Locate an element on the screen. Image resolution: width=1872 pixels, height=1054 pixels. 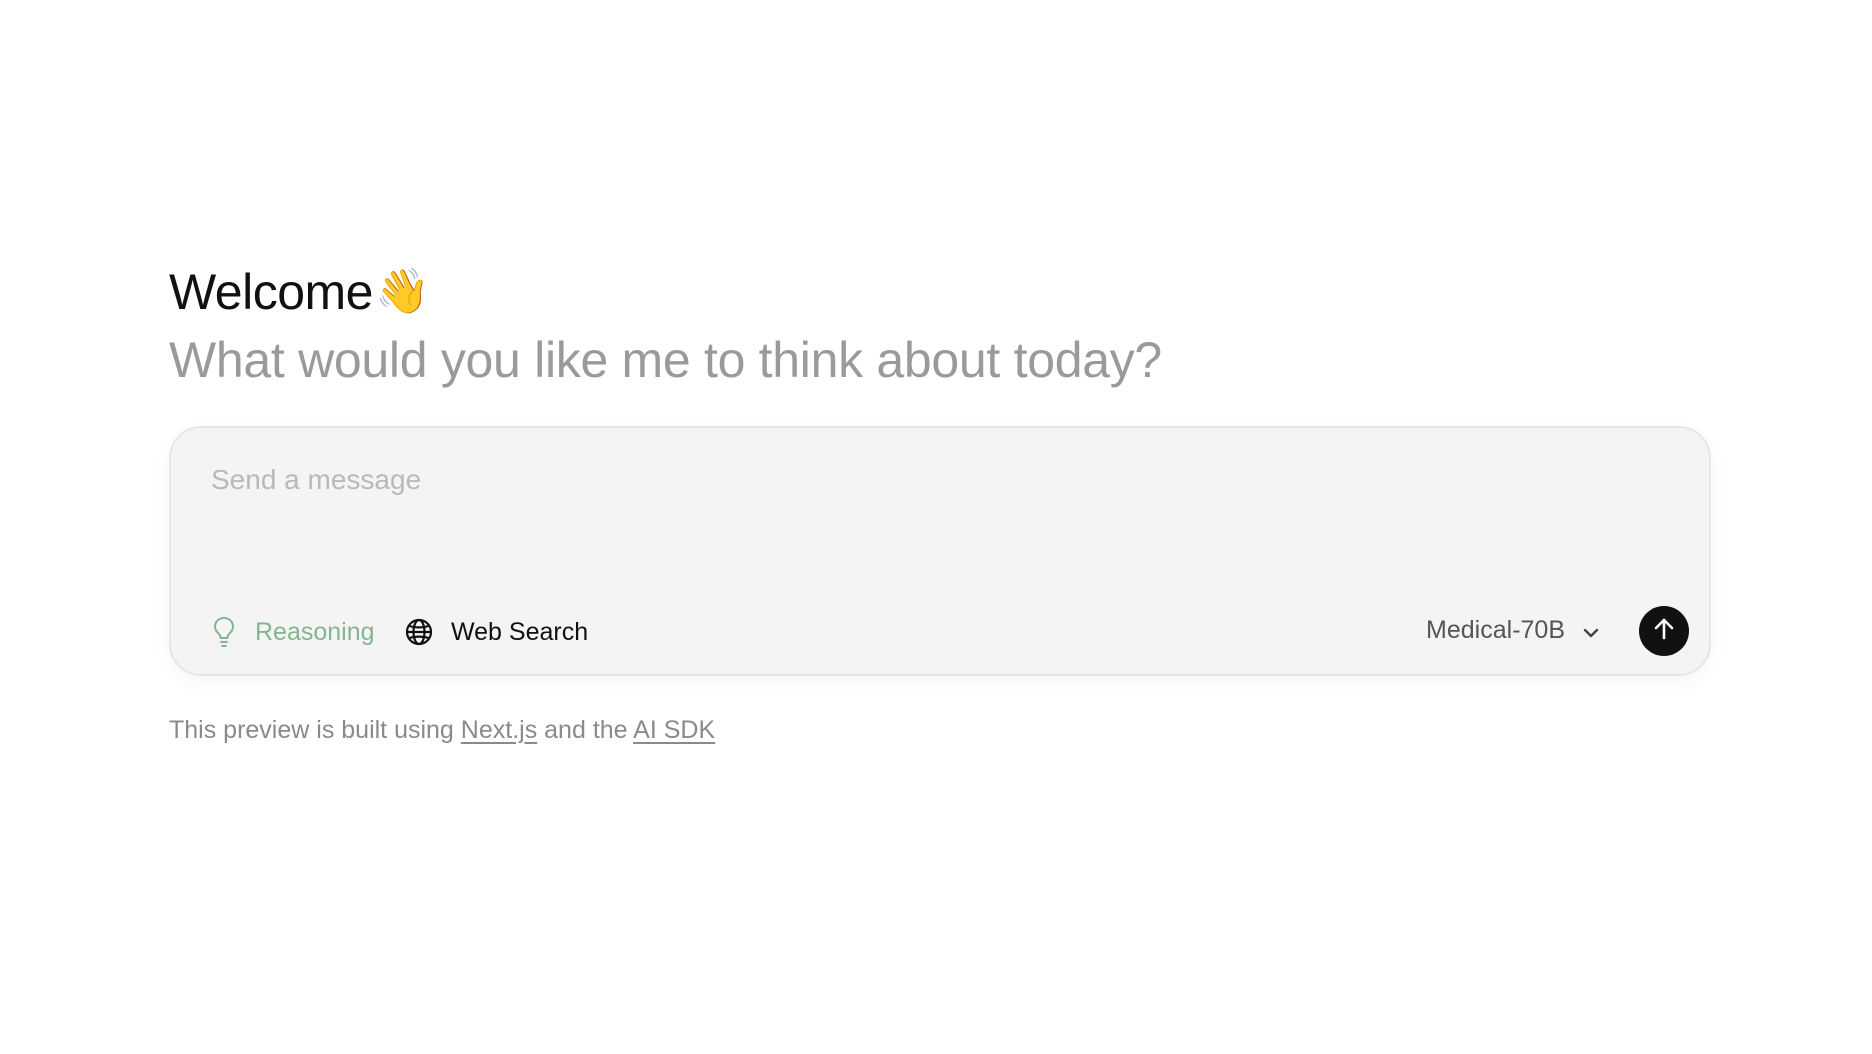
send-button is located at coordinates (1664, 631).